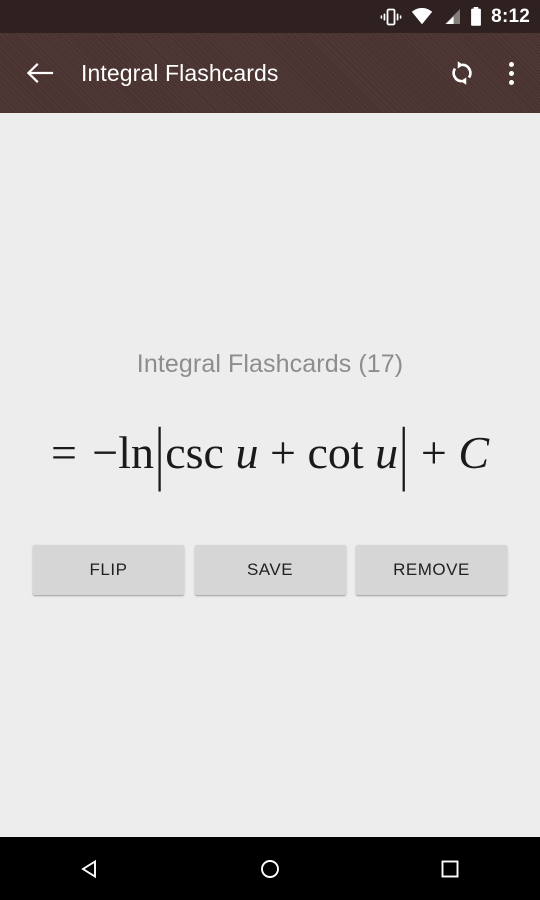 This screenshot has height=900, width=540. I want to click on nav-back-button, so click(90, 868).